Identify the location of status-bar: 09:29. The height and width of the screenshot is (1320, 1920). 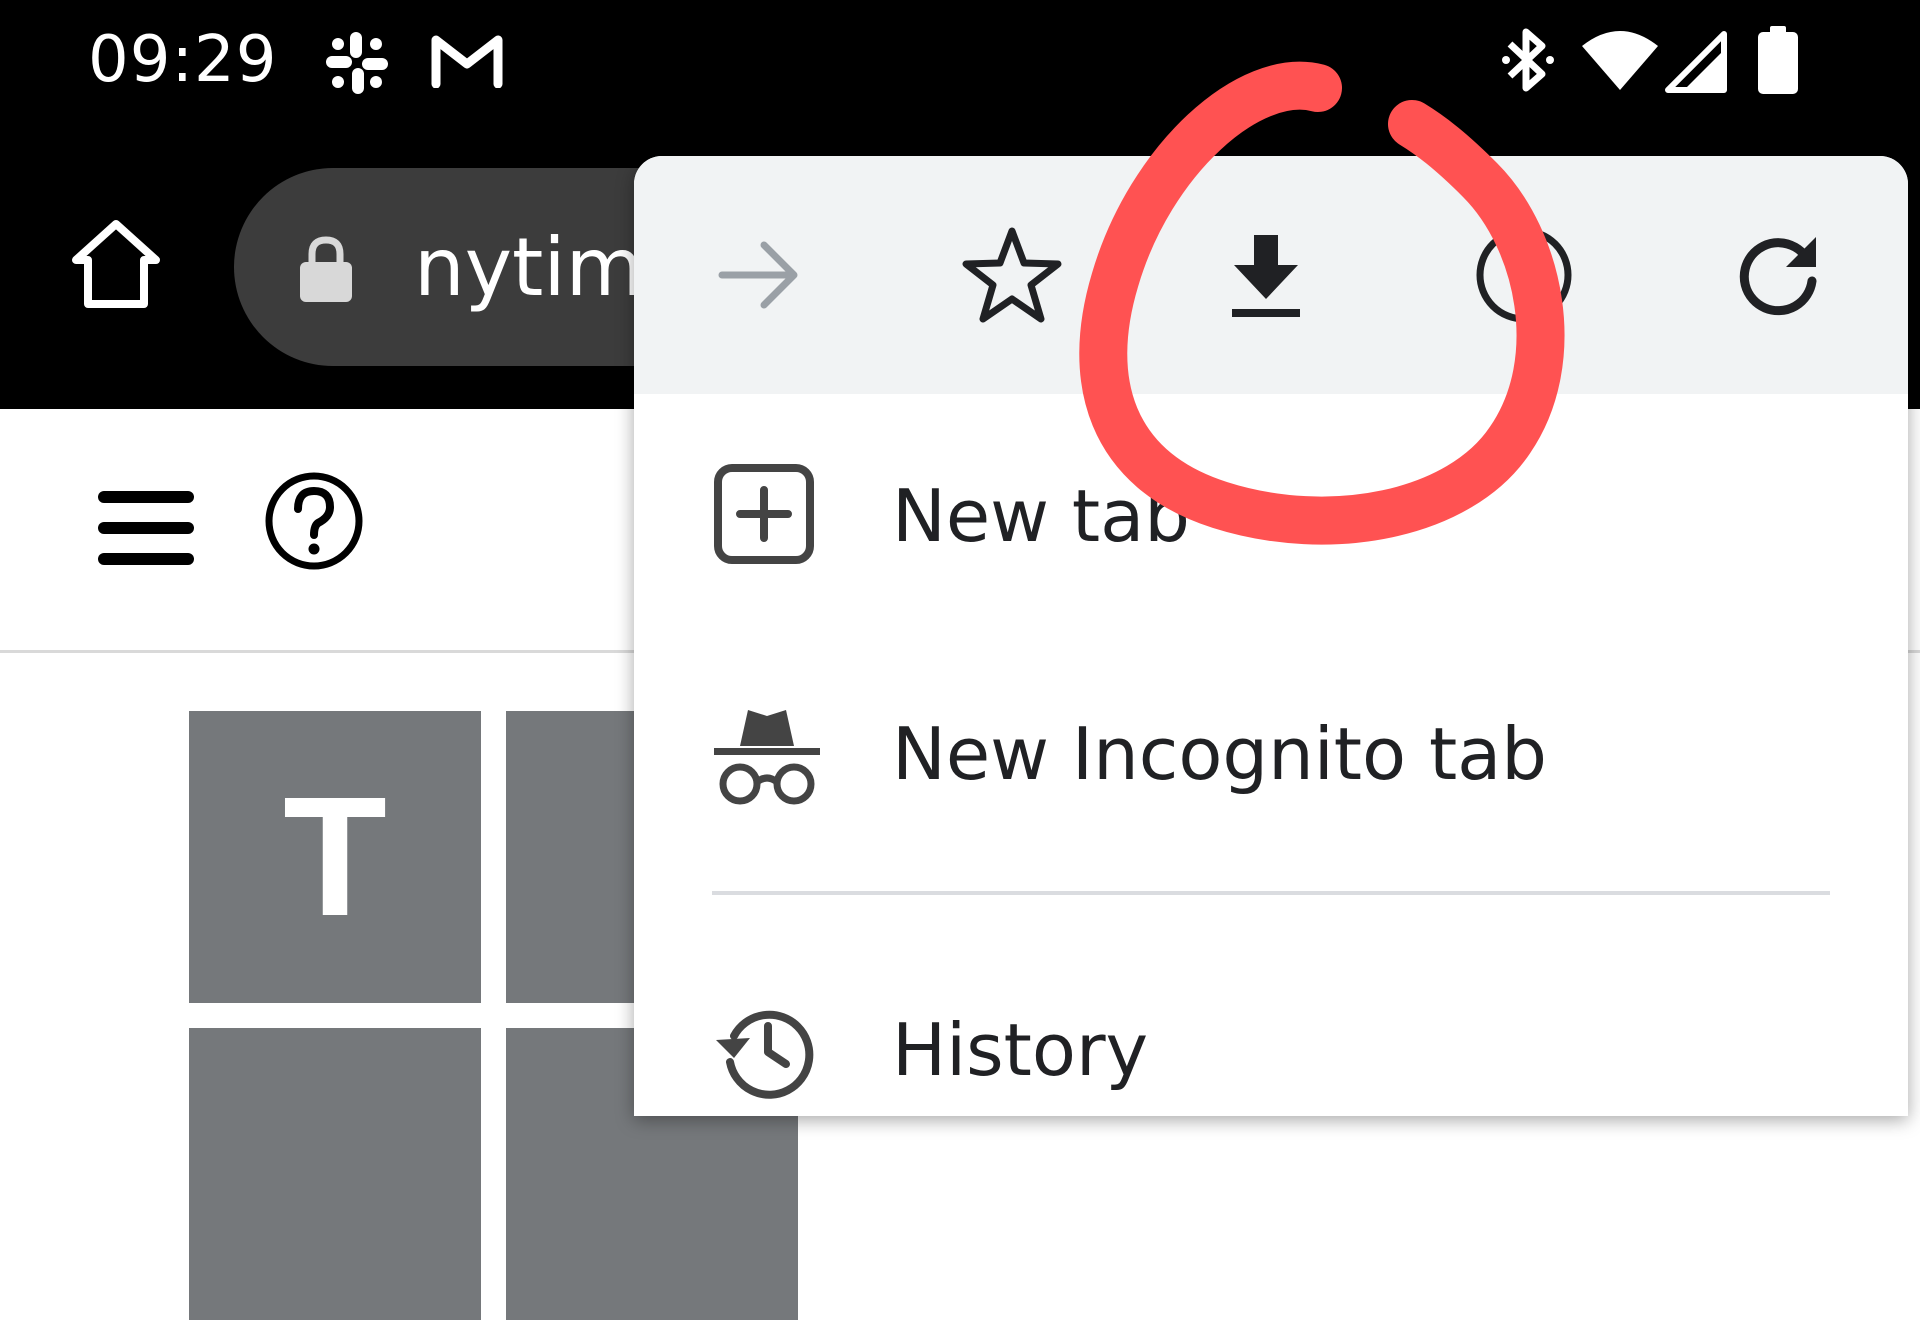
(960, 67).